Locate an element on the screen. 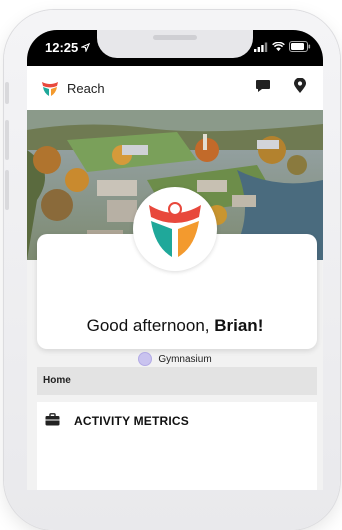 Image resolution: width=342 pixels, height=530 pixels. location-arrow-icon is located at coordinates (85, 47).